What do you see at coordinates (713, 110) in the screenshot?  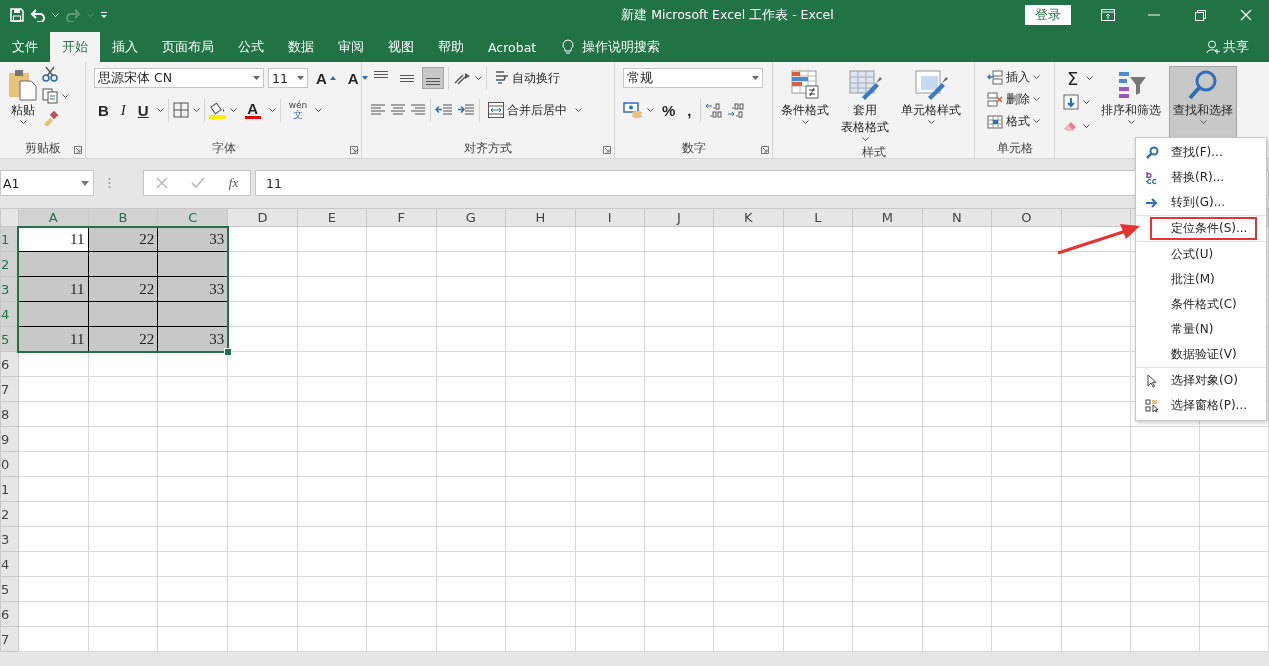 I see `increase-decimal-icon` at bounding box center [713, 110].